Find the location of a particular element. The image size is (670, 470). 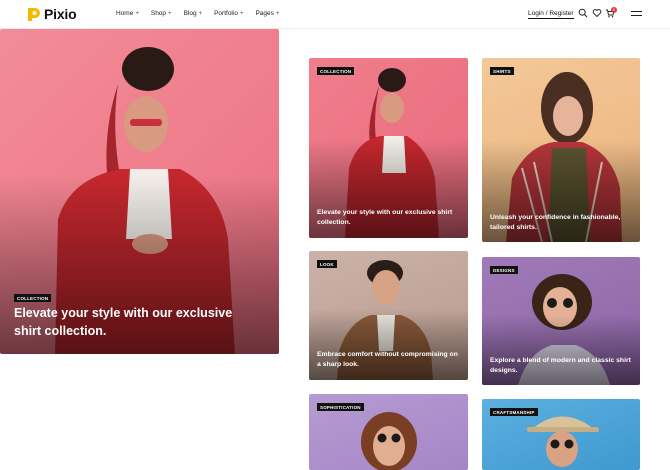

brand-name: Pixio is located at coordinates (60, 14).